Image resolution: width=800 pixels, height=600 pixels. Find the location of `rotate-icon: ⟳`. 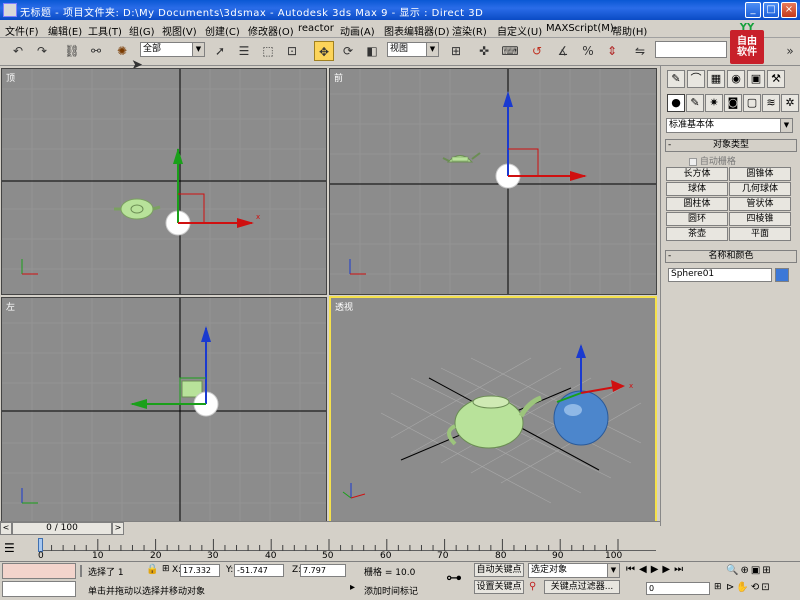

rotate-icon: ⟳ is located at coordinates (348, 51).